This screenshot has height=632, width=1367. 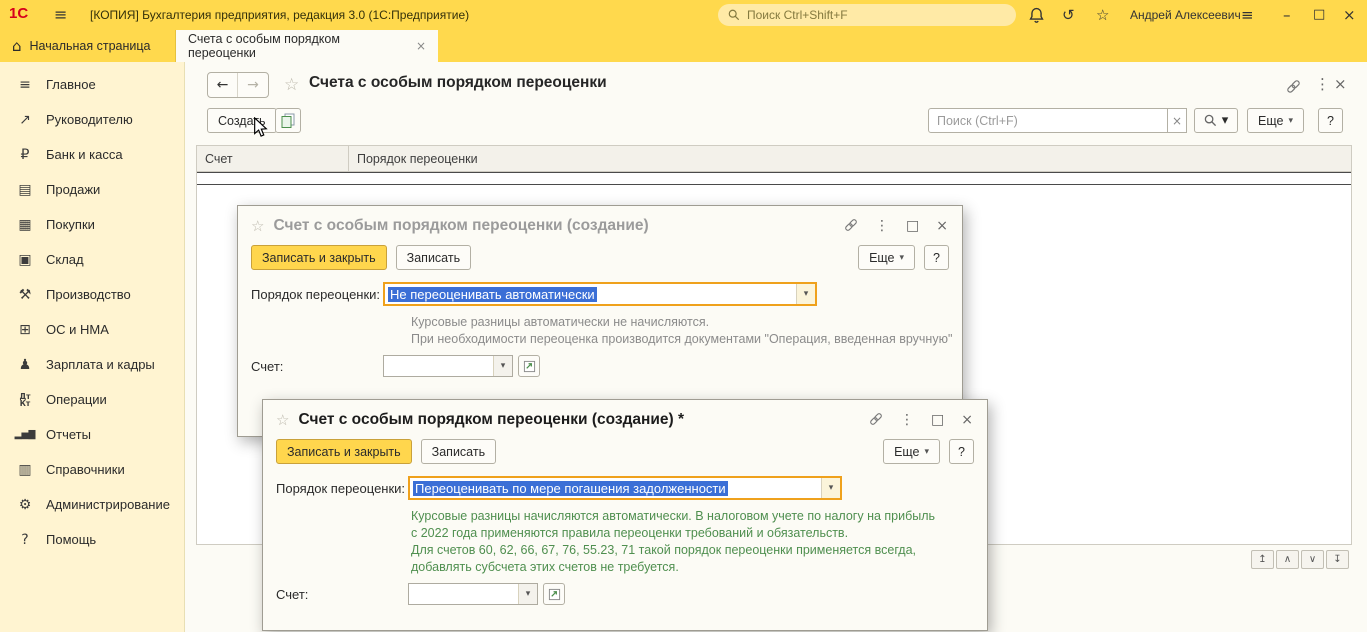 What do you see at coordinates (25, 364) in the screenshot?
I see `person-icon: ♟` at bounding box center [25, 364].